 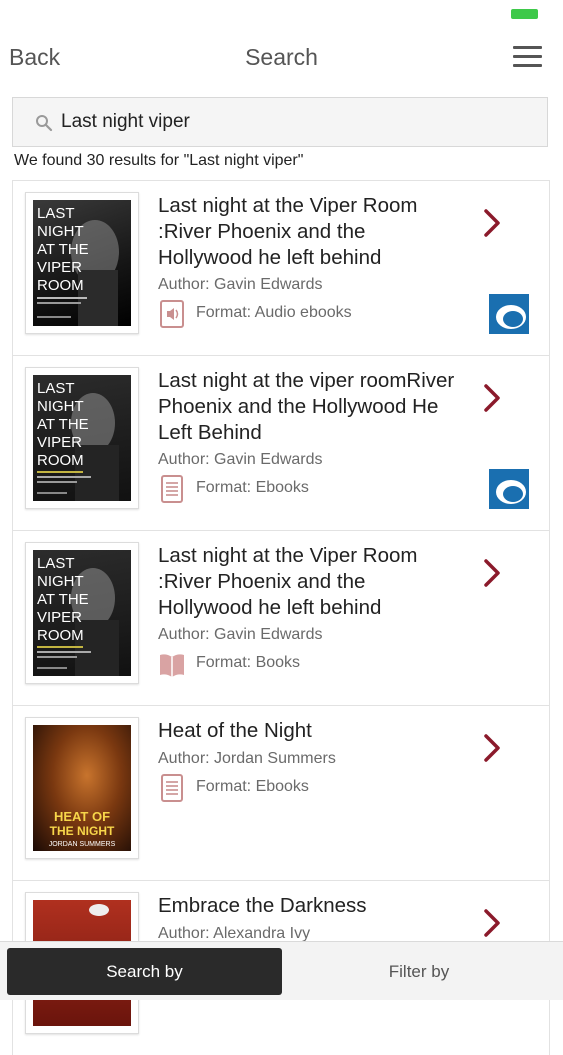 I want to click on book-format: Format: Books, so click(x=248, y=662).